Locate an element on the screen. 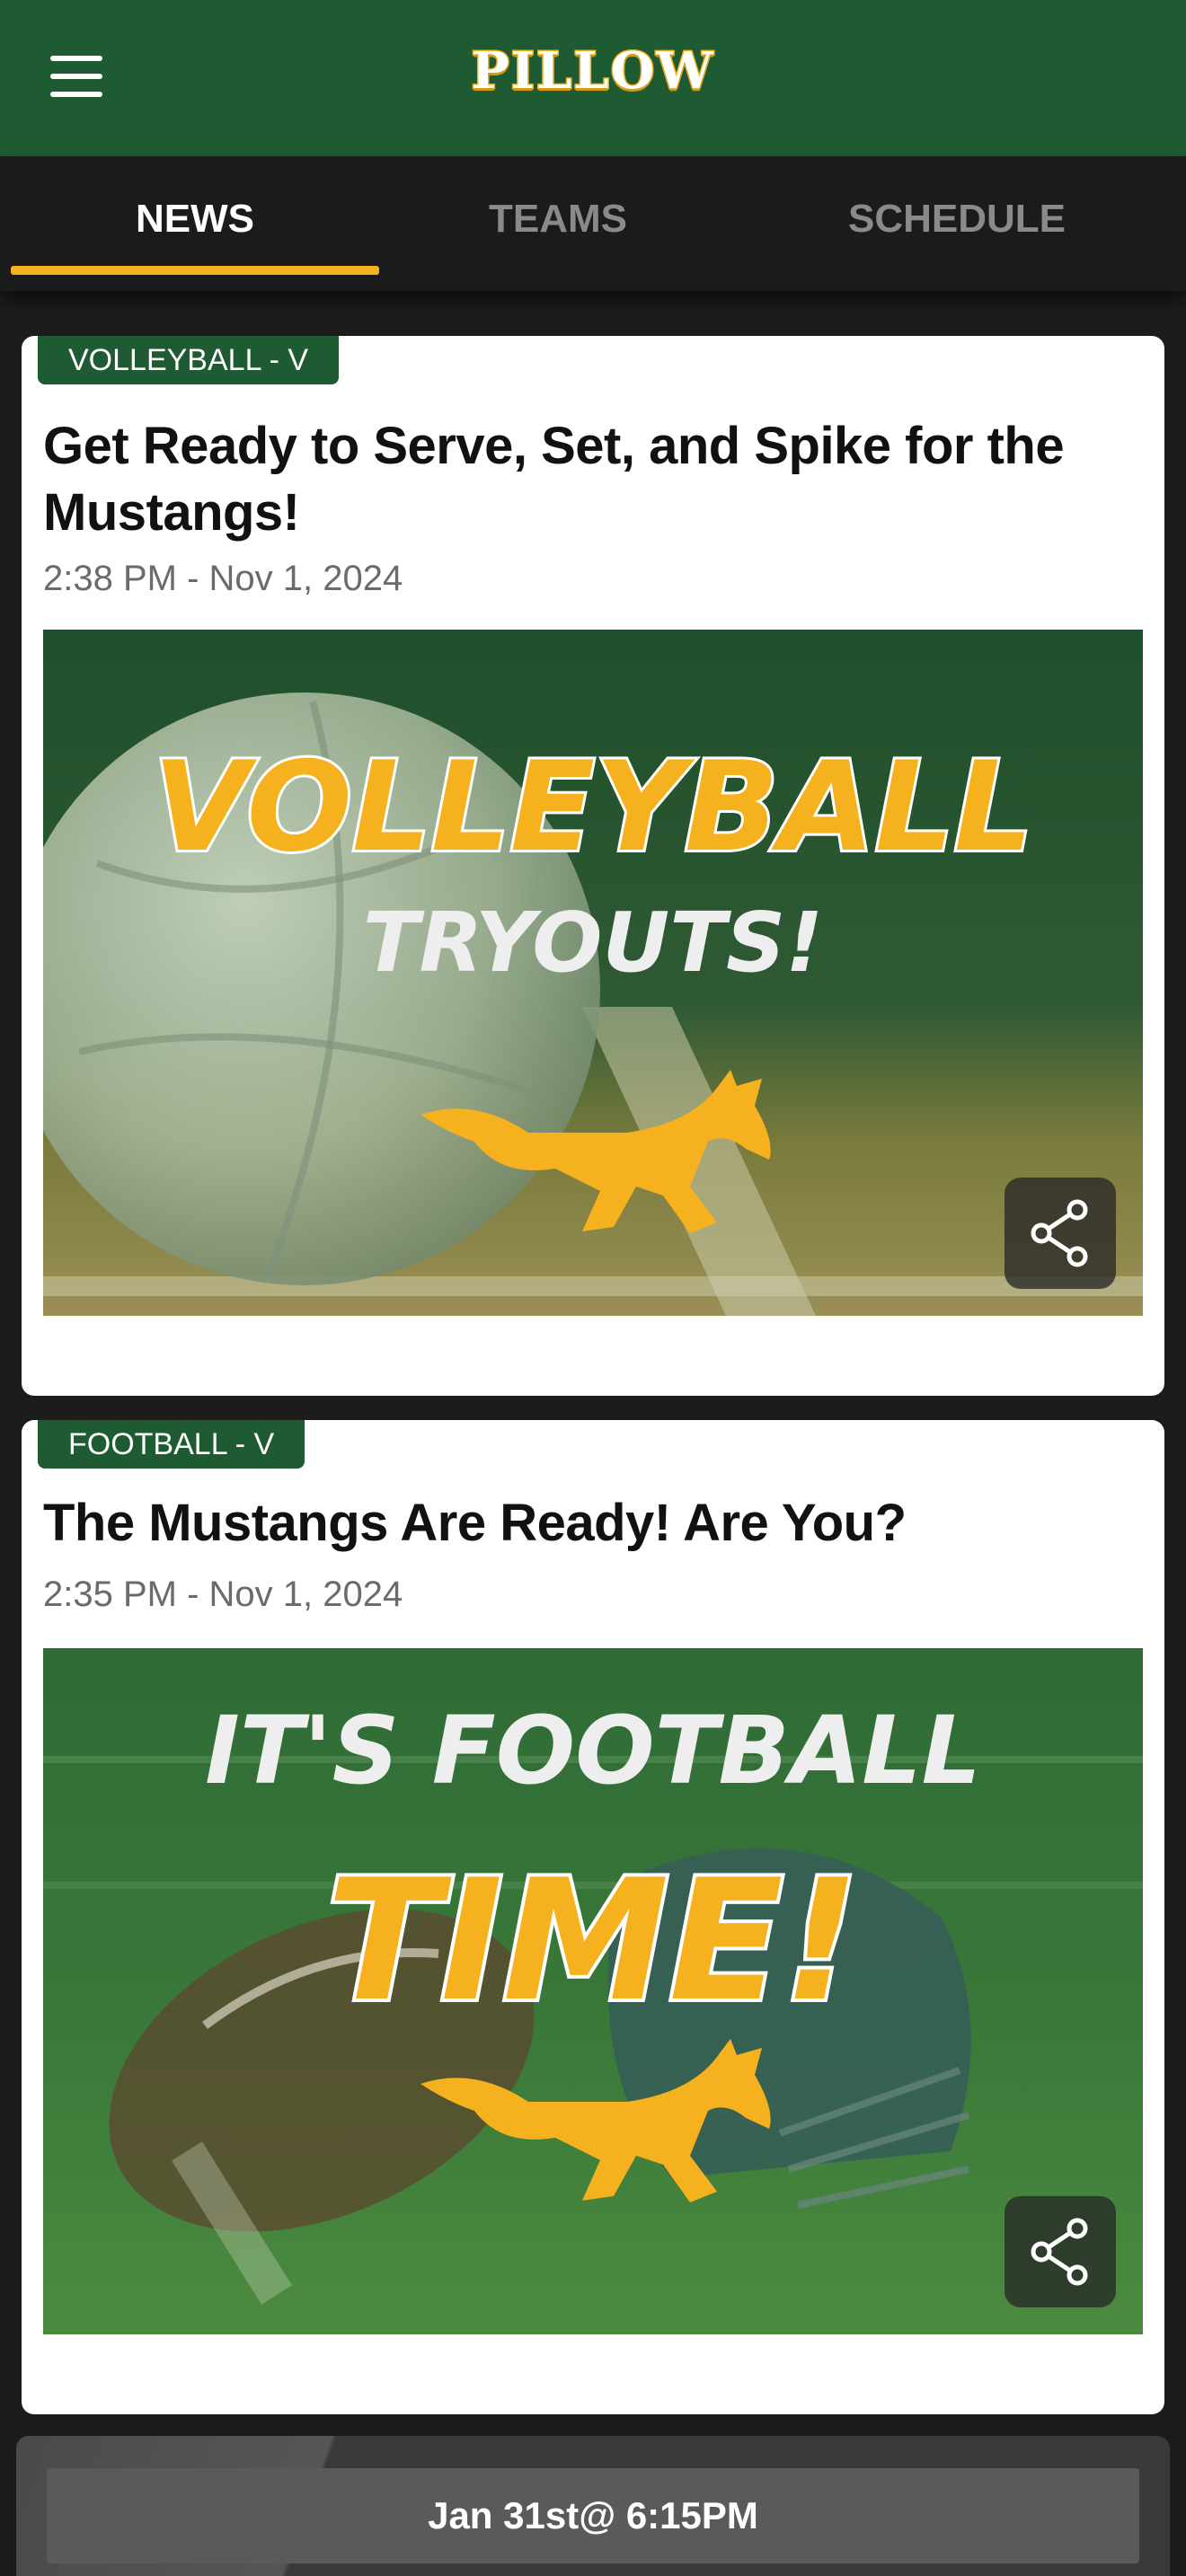  tab-news: NEWS is located at coordinates (195, 219).